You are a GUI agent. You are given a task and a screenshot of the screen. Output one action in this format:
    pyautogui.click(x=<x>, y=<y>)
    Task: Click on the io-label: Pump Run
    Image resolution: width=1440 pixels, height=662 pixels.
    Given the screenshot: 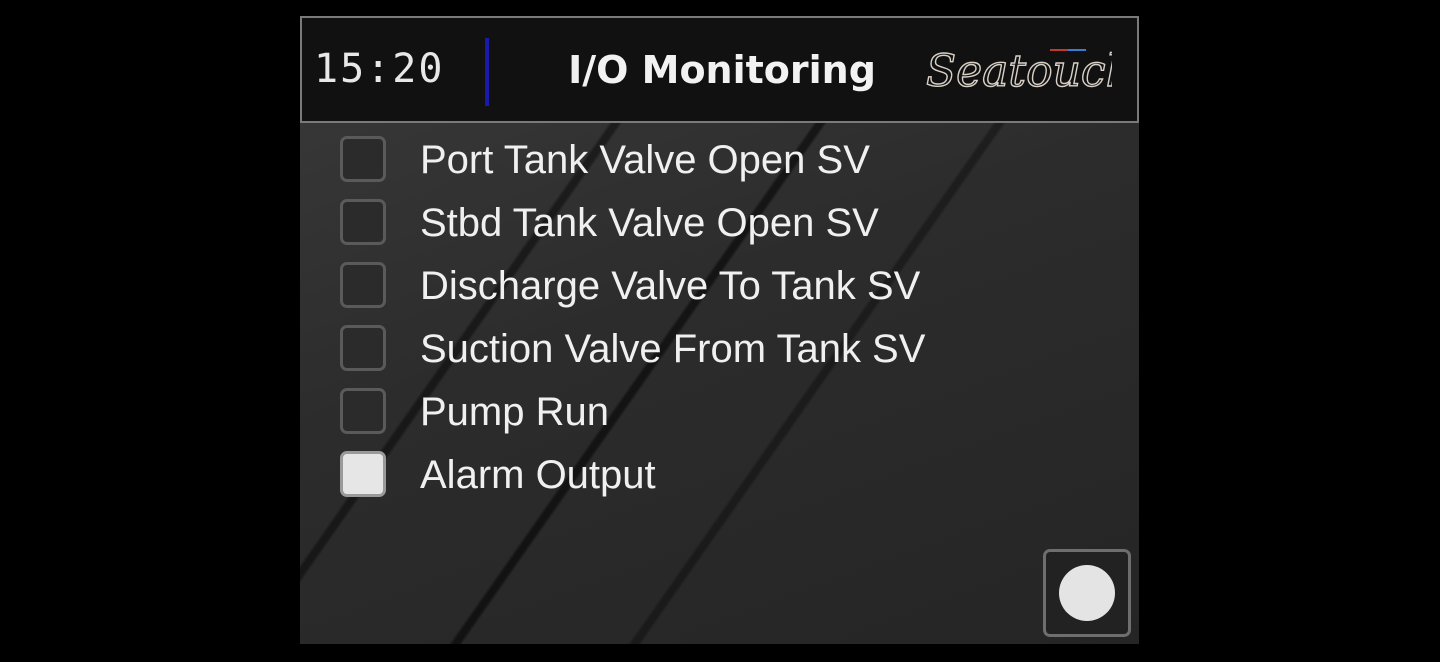 What is the action you would take?
    pyautogui.click(x=514, y=412)
    